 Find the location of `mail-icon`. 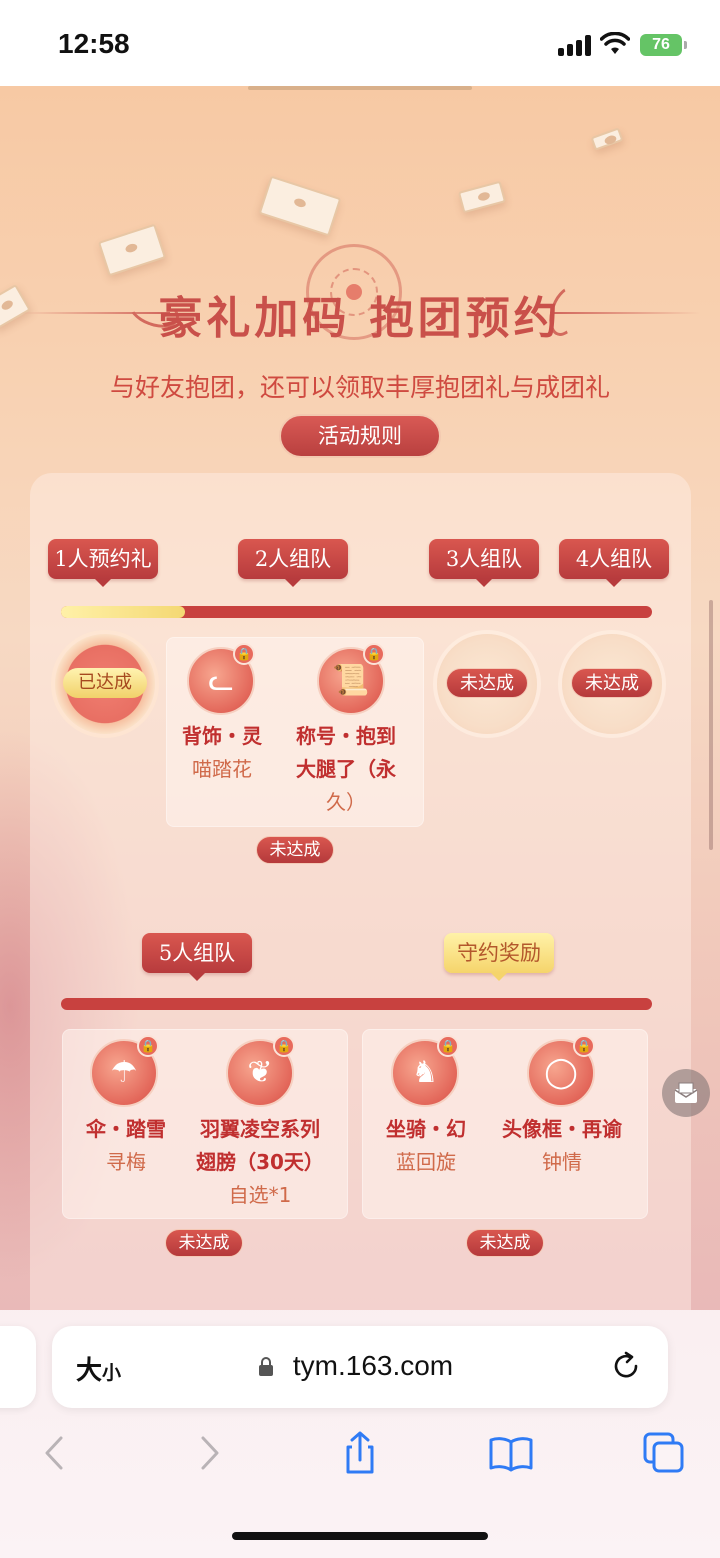

mail-icon is located at coordinates (686, 1092).